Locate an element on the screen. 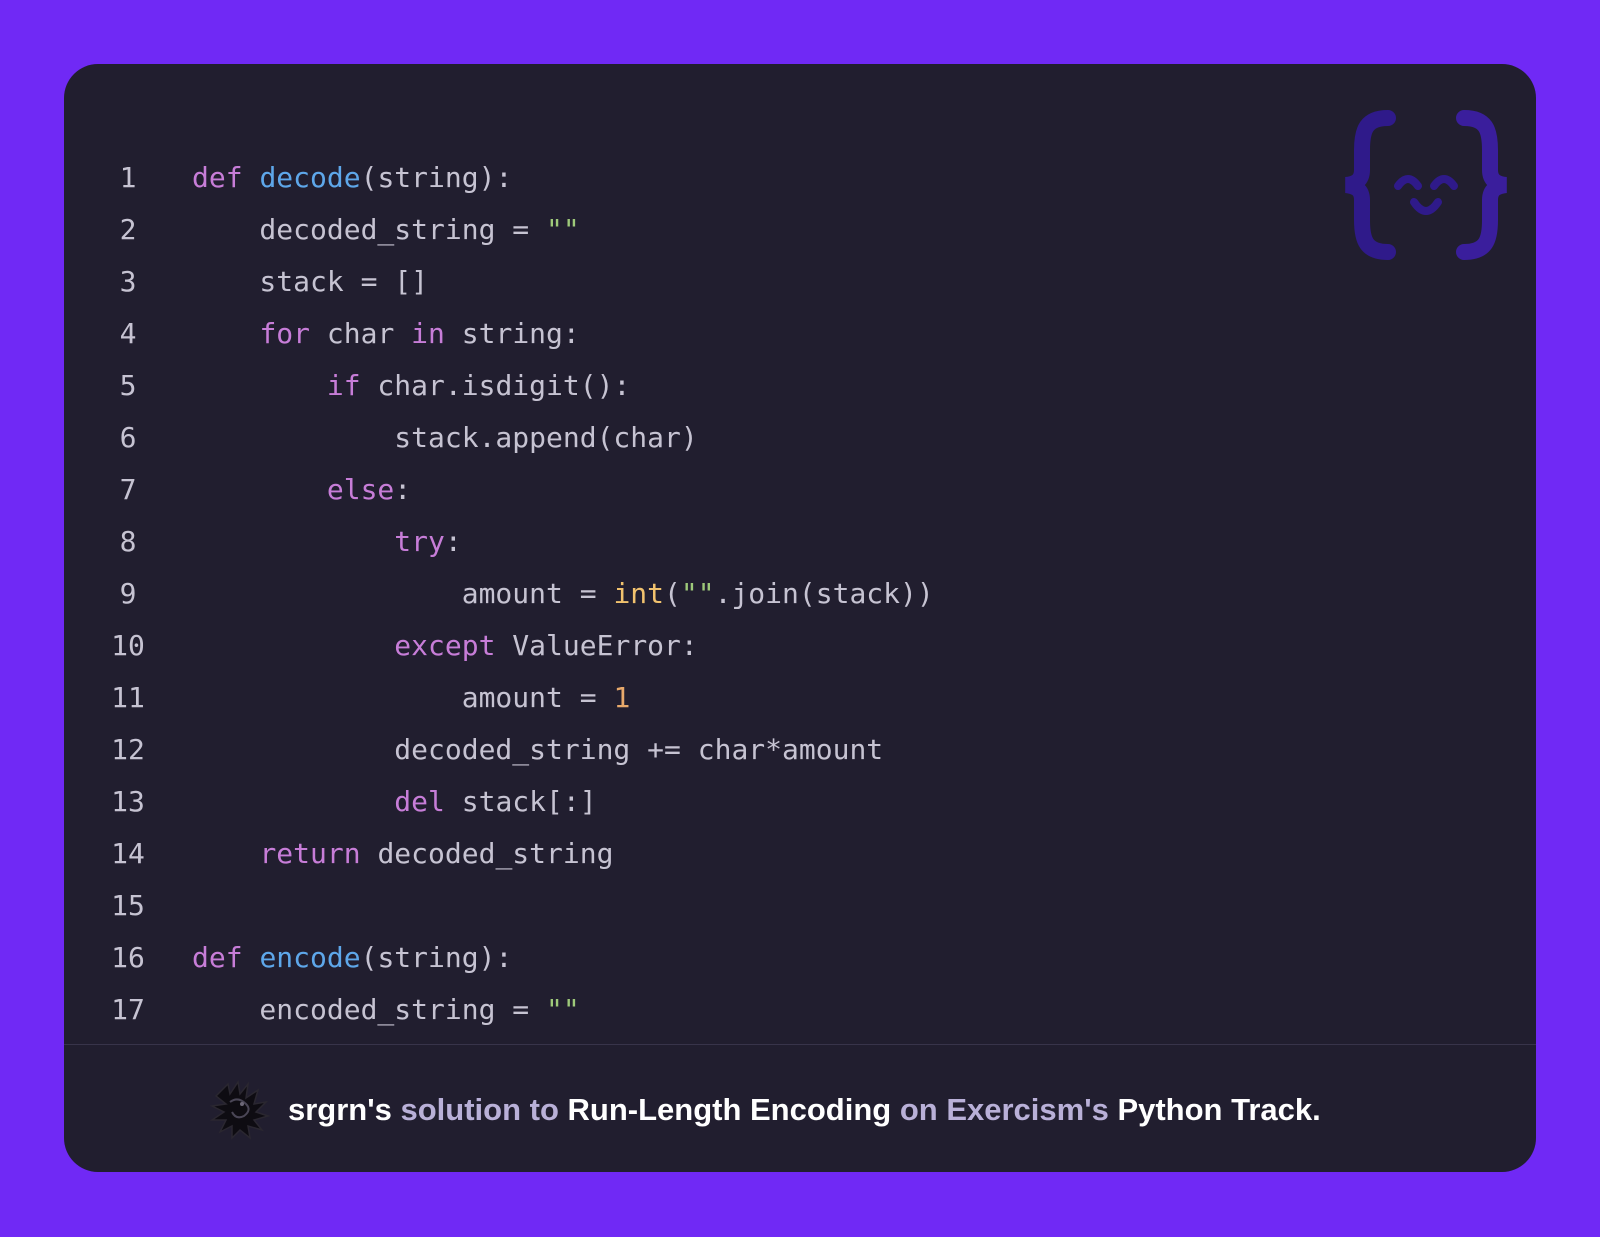 Image resolution: width=1600 pixels, height=1237 pixels. code-token-keyword: else is located at coordinates (360, 489).